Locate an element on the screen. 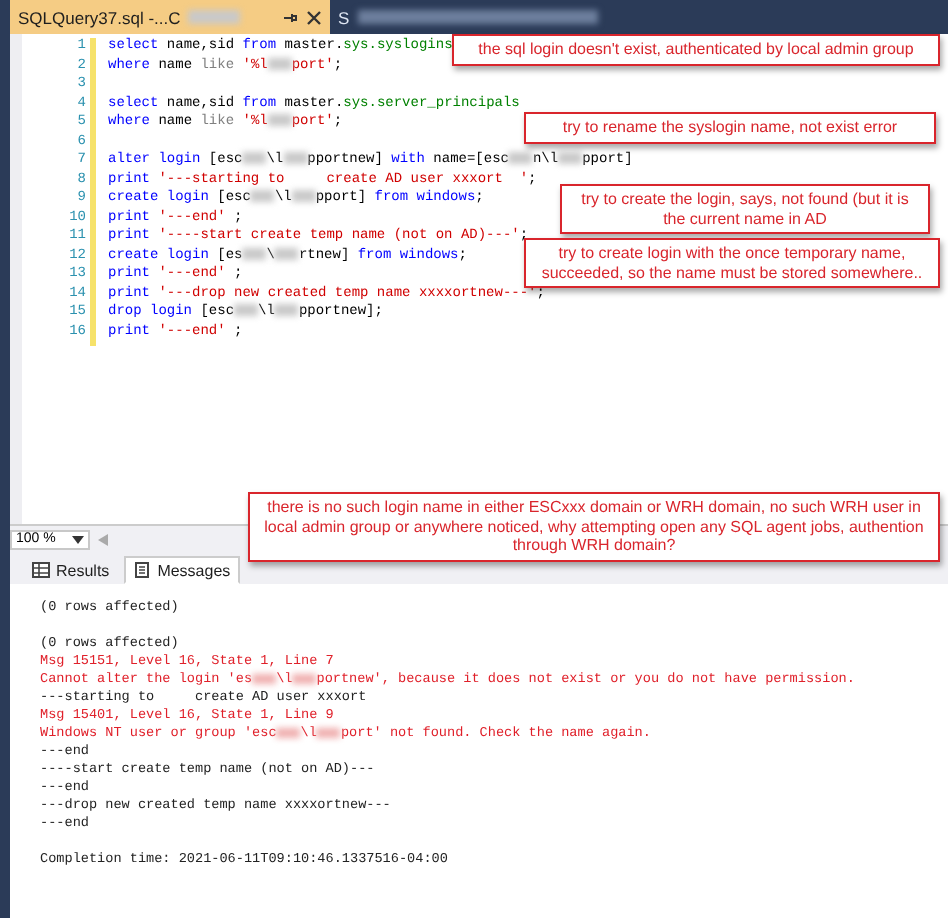 The height and width of the screenshot is (918, 948). annotation-callout: there is no such login name in either ESCxxx domain or WRH domain, no such WRH user in local admin group or anywhere noticed, why attempting open any SQL agent jobs, authention through WRH domain? is located at coordinates (594, 526).